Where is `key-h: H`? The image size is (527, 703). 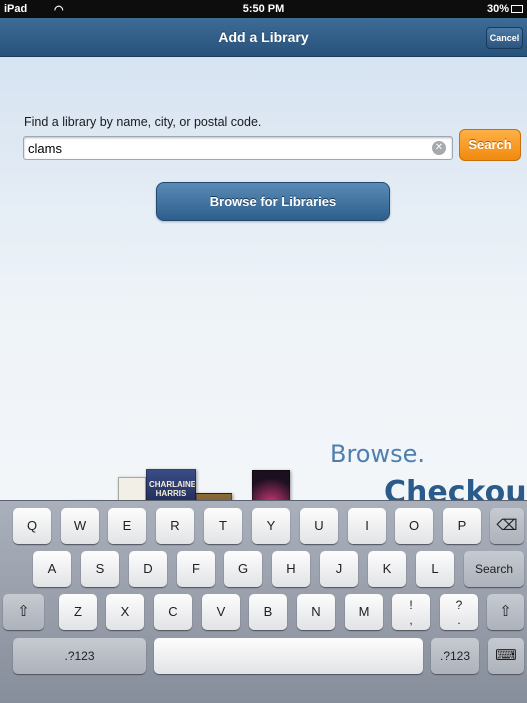
key-h: H is located at coordinates (291, 569).